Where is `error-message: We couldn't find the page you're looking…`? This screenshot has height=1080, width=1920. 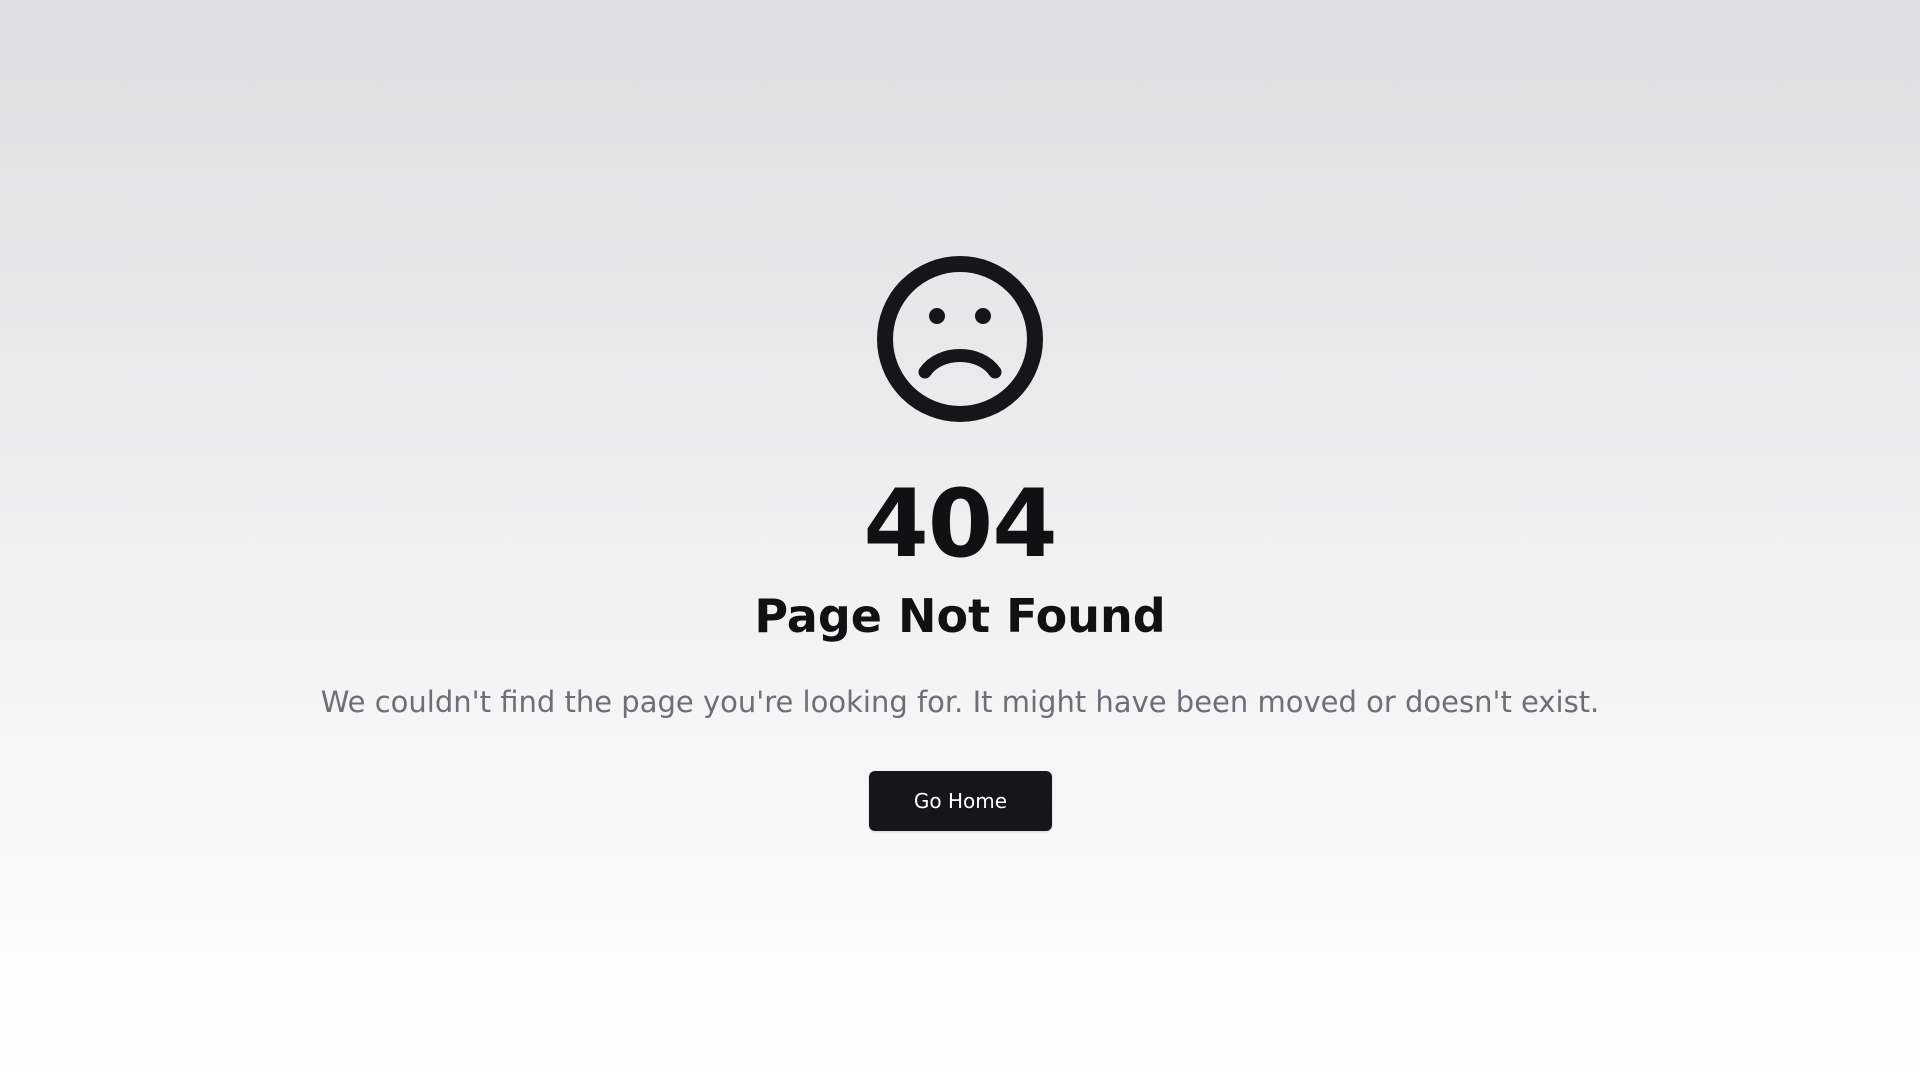 error-message: We couldn't find the page you're looking… is located at coordinates (960, 702).